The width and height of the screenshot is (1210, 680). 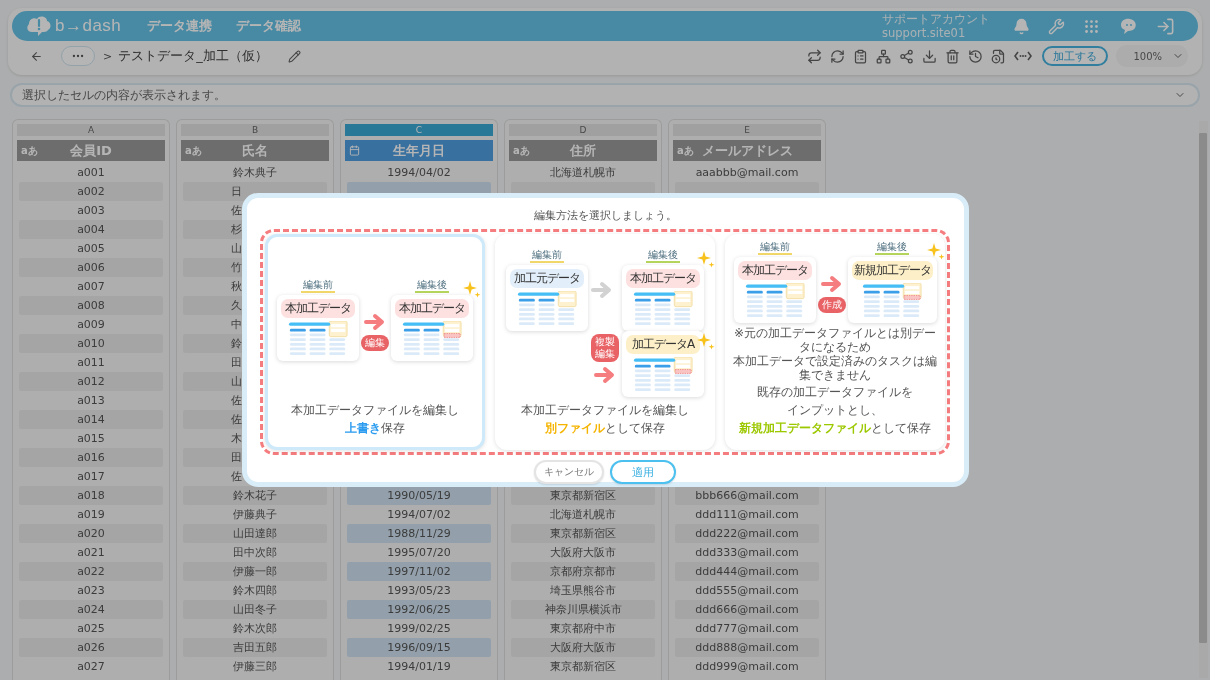 What do you see at coordinates (375, 343) in the screenshot?
I see `action-label: 編集` at bounding box center [375, 343].